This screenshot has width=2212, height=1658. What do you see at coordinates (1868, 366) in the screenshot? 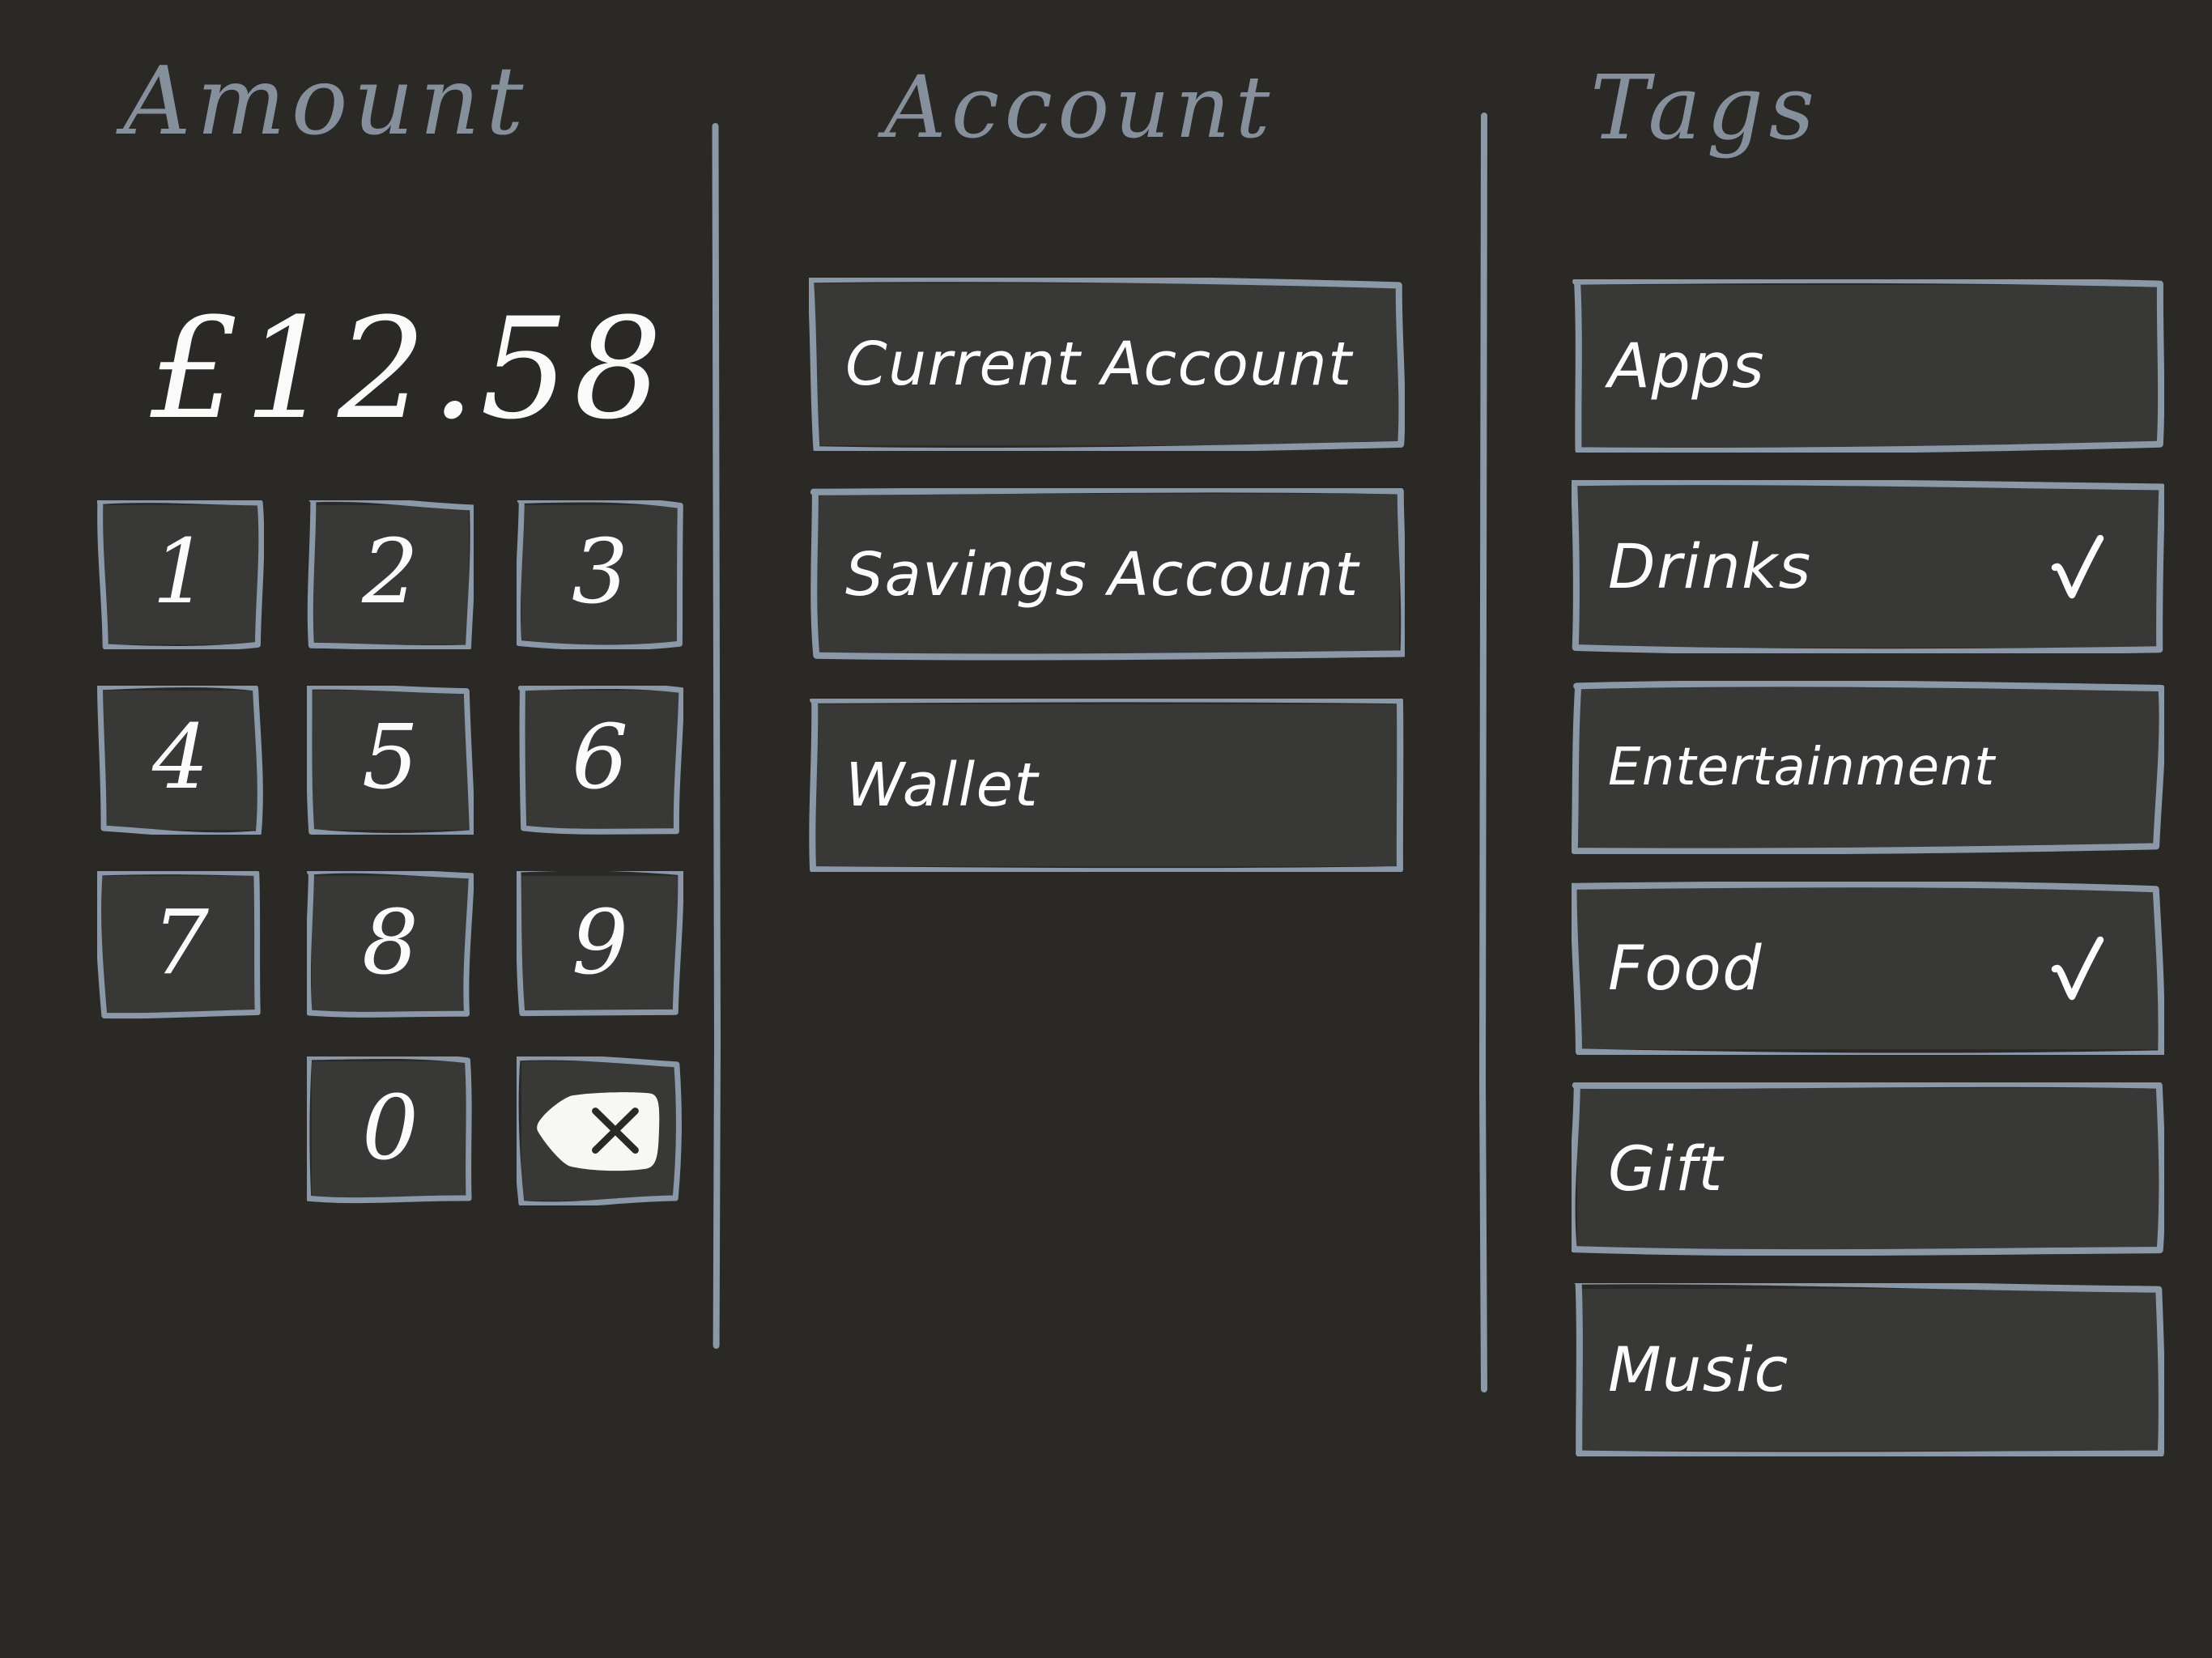
I see `tag-option: Apps` at bounding box center [1868, 366].